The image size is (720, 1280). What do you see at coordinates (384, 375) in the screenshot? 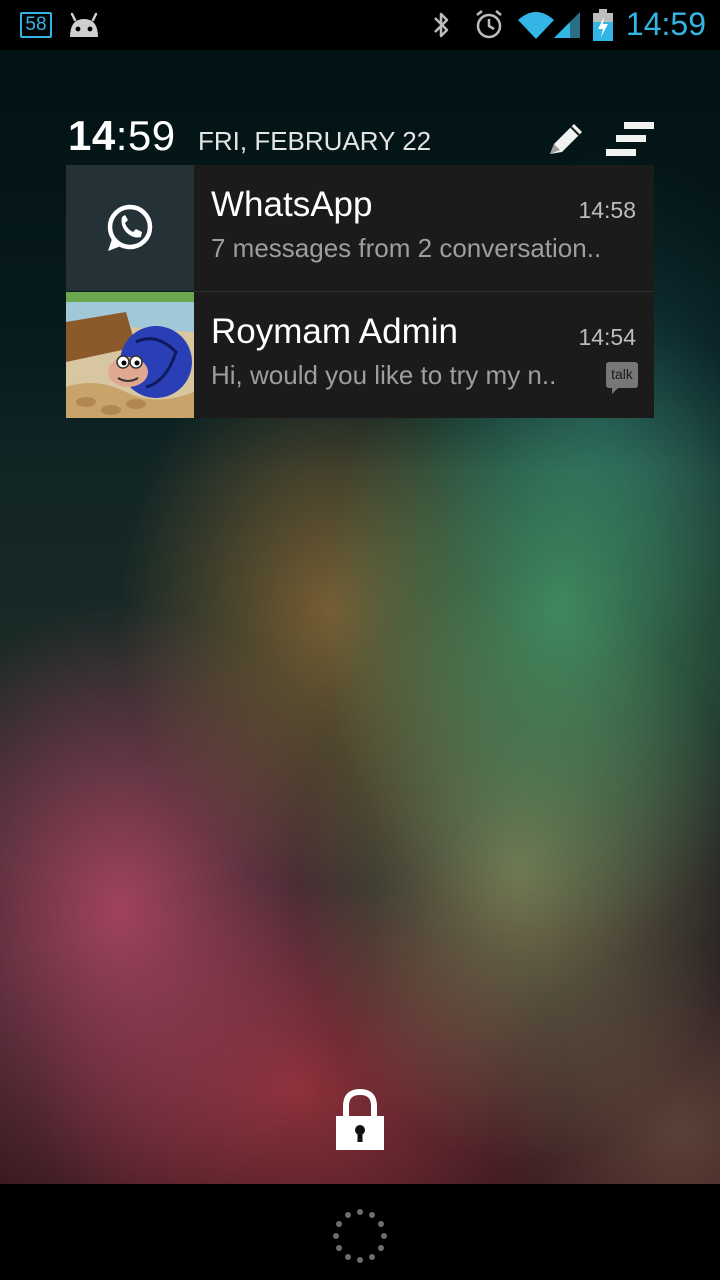
I see `notification-text: Hi, would you like to try my n..` at bounding box center [384, 375].